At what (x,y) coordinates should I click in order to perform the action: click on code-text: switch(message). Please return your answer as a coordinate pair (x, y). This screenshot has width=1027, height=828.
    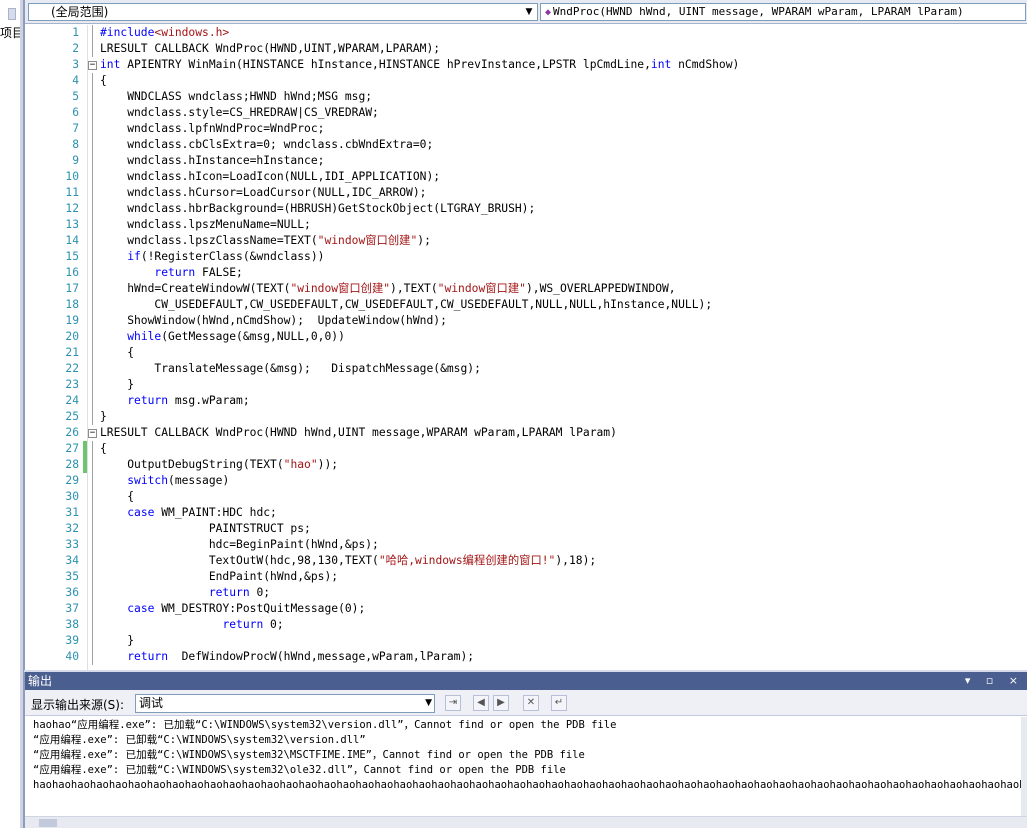
    Looking at the image, I should click on (164, 481).